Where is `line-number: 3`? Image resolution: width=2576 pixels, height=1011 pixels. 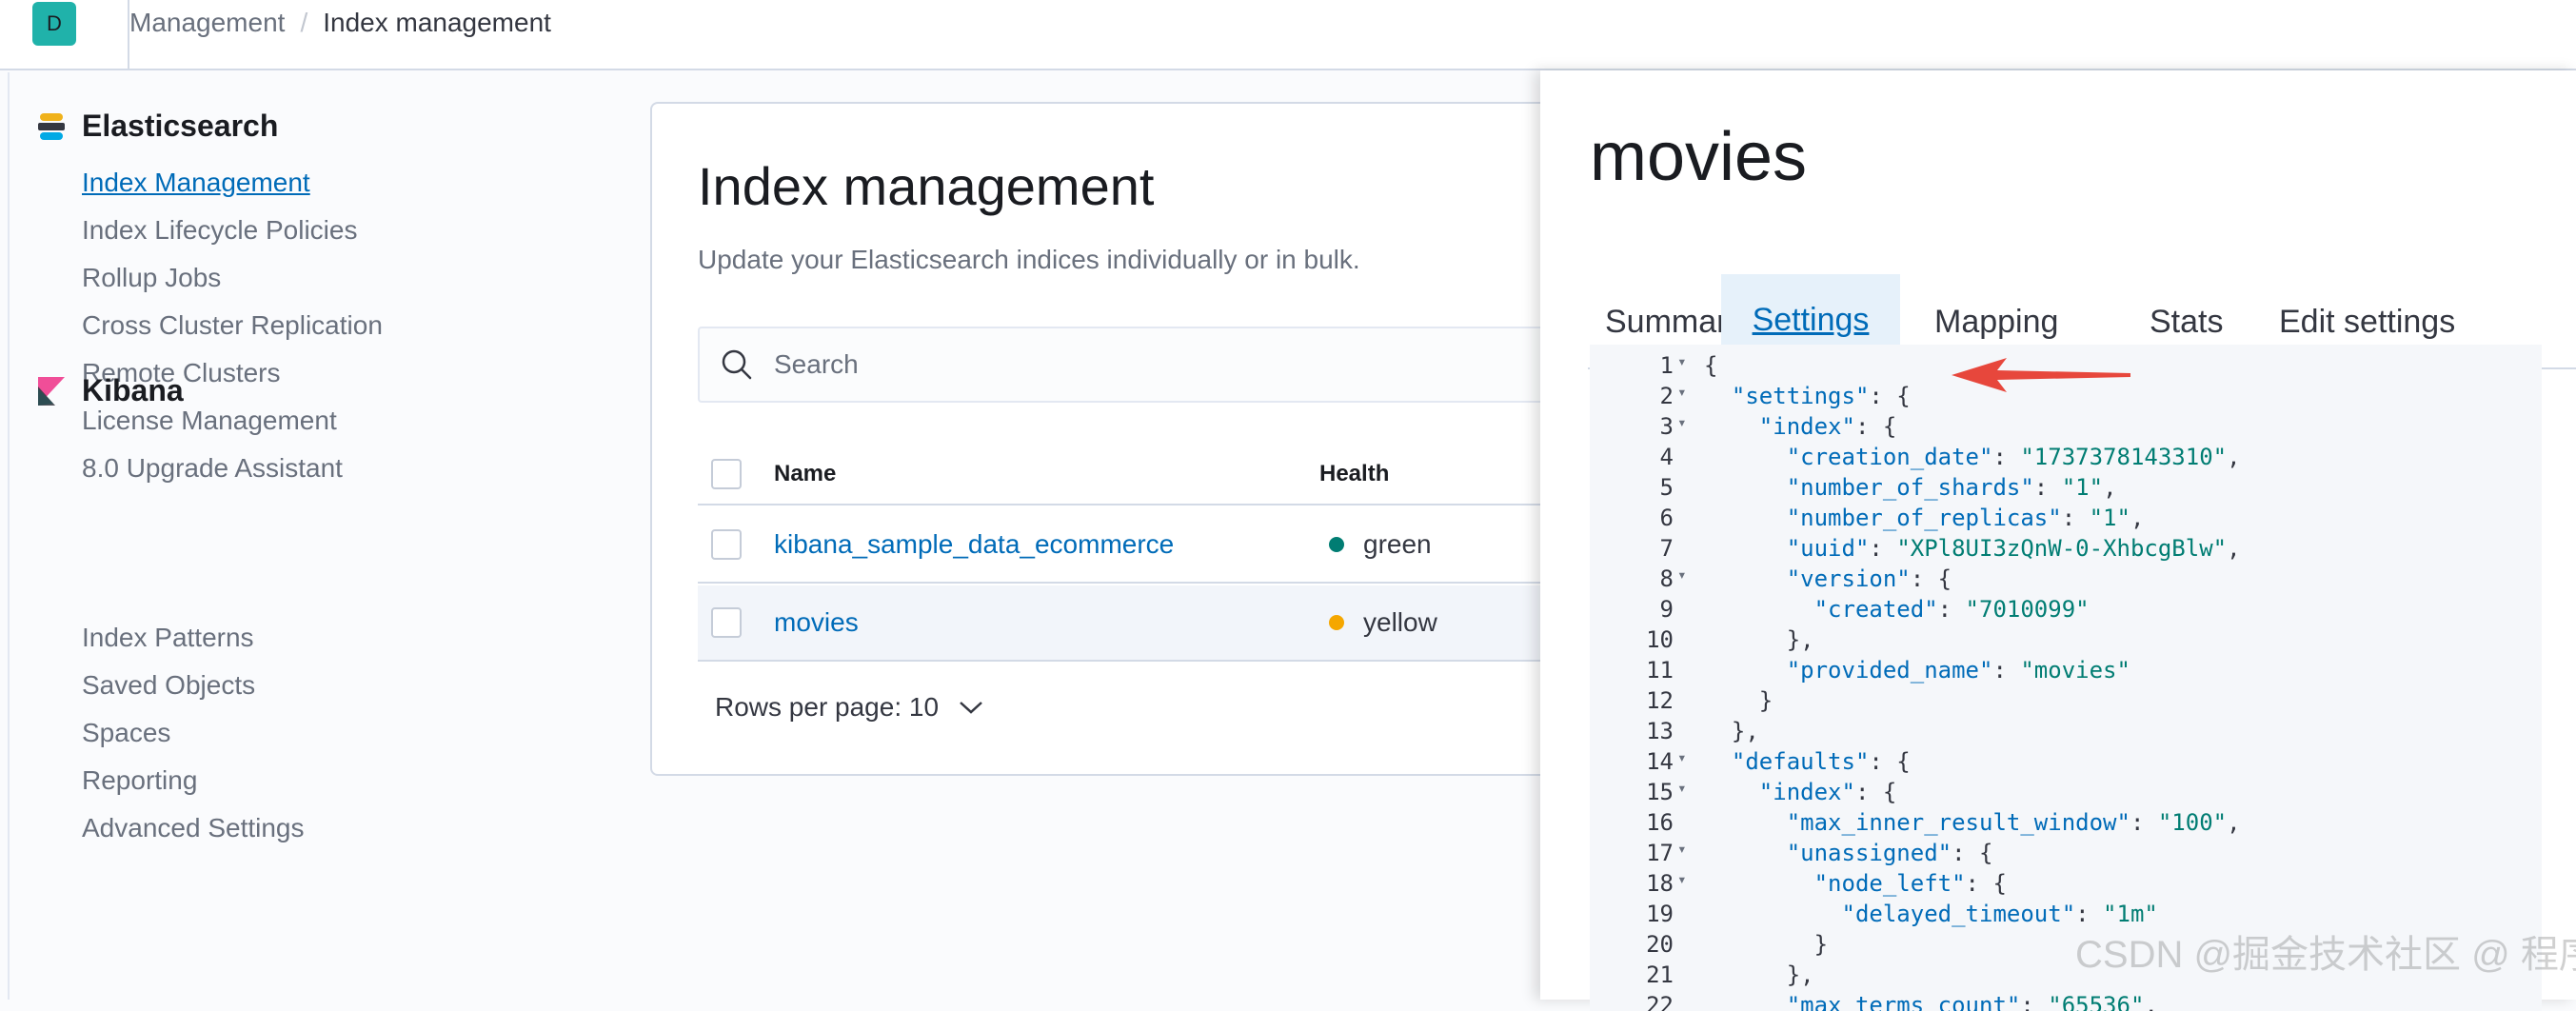
line-number: 3 is located at coordinates (1666, 427).